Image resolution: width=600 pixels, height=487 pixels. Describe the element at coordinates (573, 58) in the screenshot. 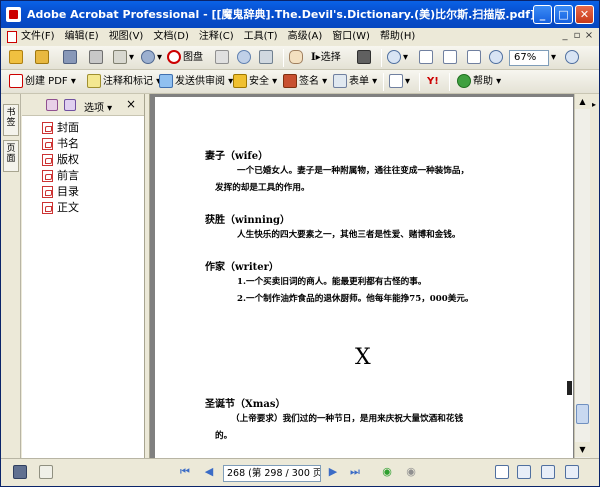

I see `zoom-plus-button` at that location.